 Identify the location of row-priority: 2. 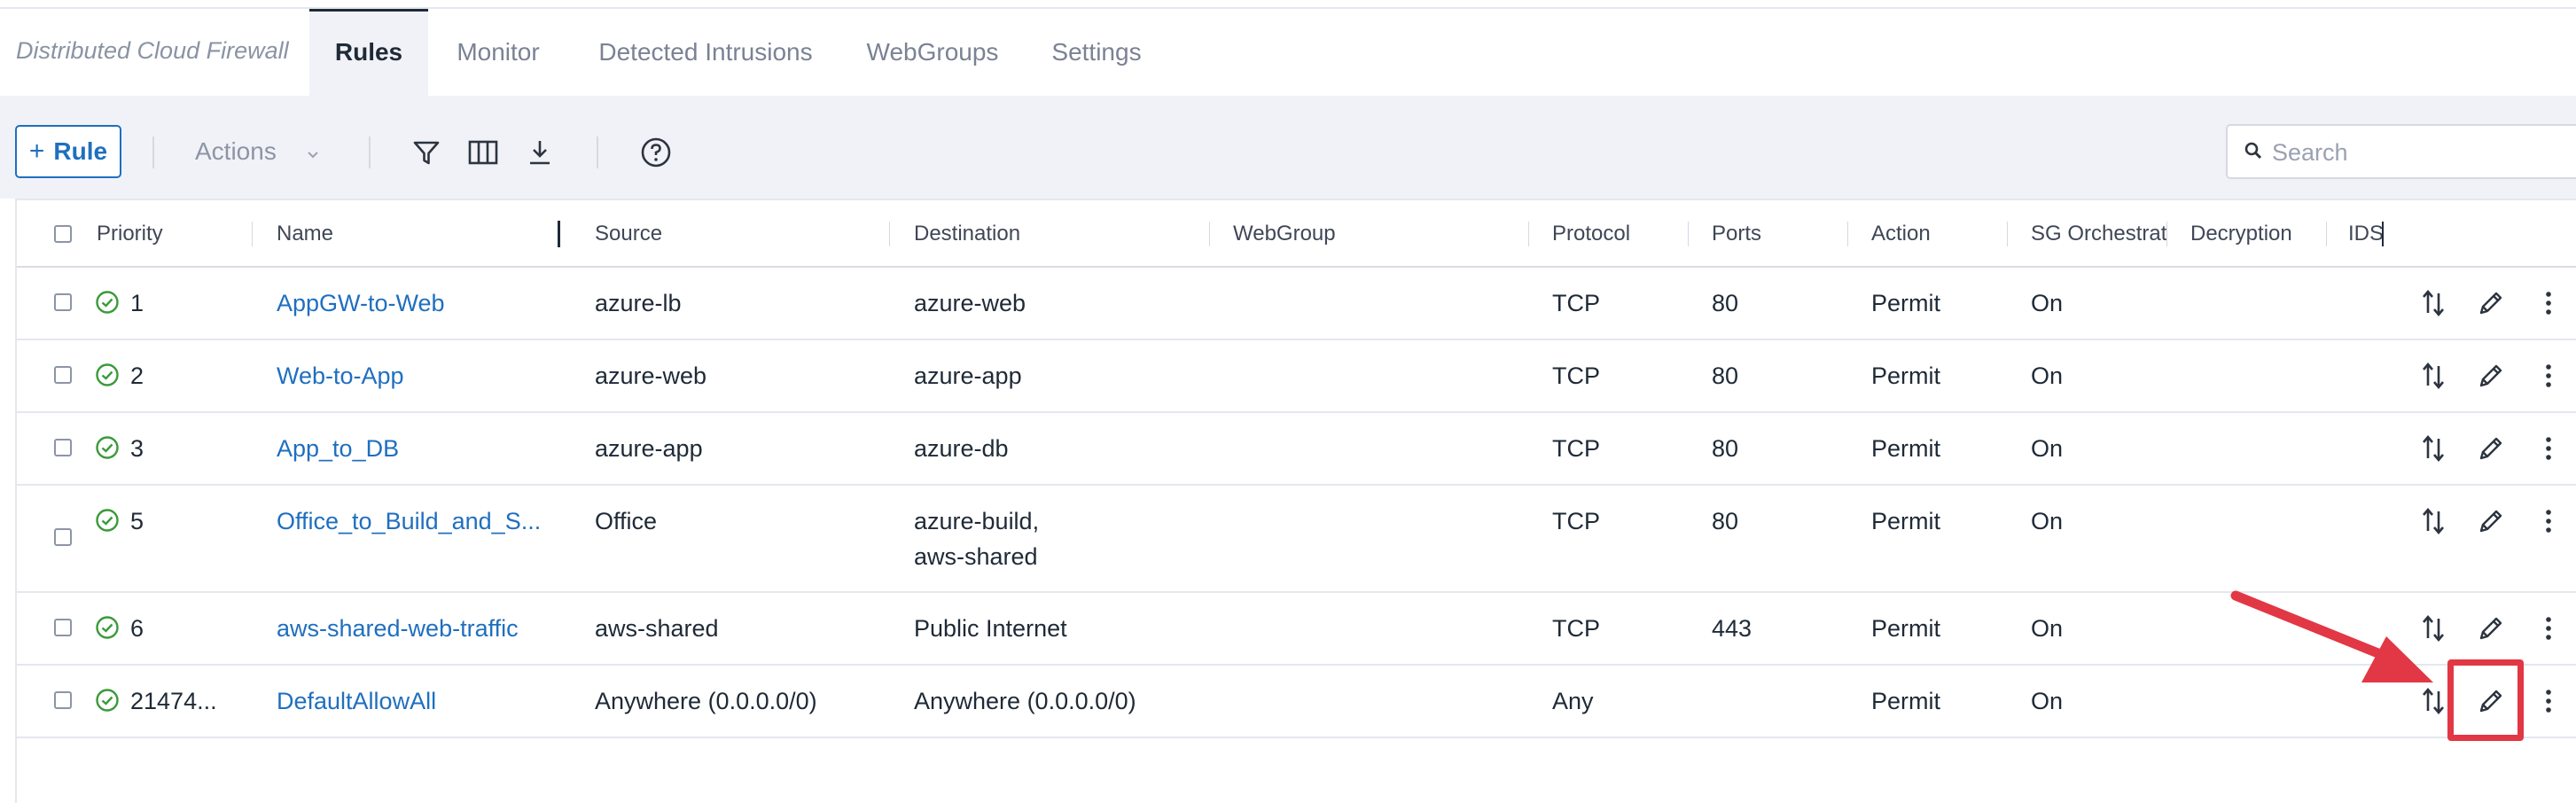
(137, 376).